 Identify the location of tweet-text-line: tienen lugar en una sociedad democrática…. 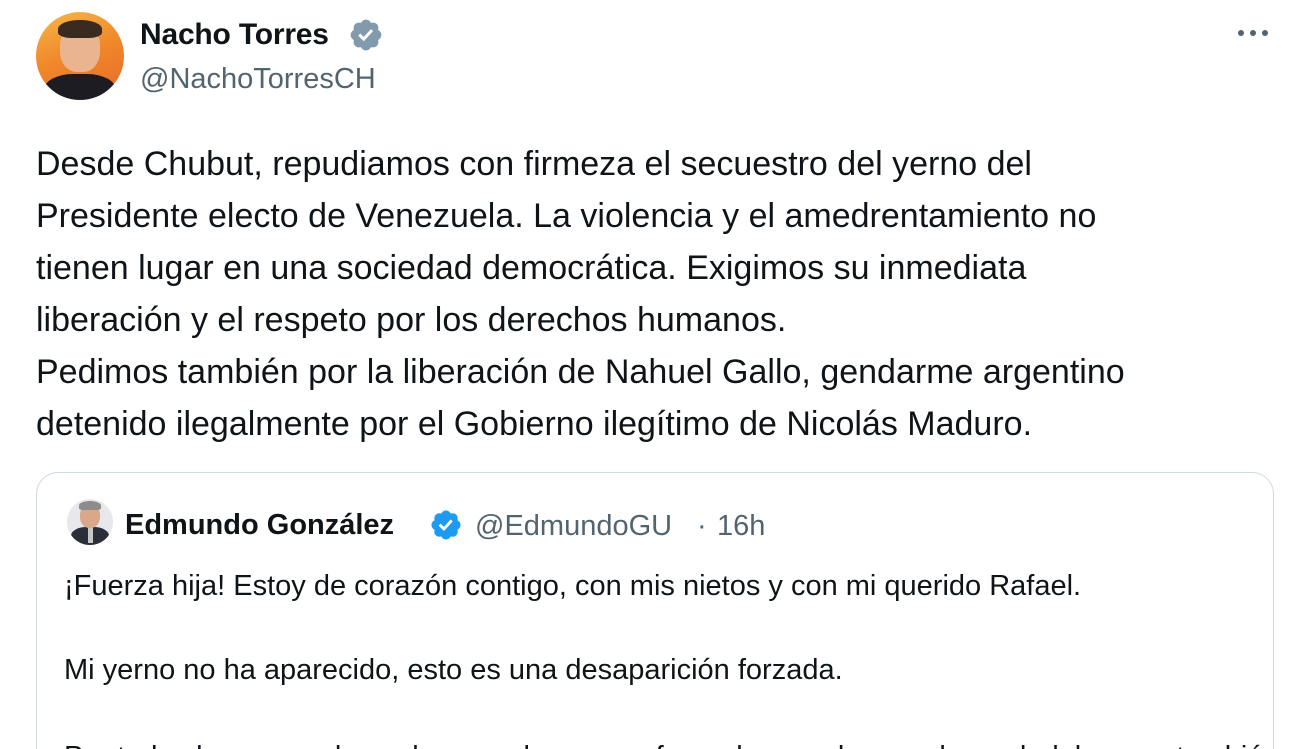
(531, 268).